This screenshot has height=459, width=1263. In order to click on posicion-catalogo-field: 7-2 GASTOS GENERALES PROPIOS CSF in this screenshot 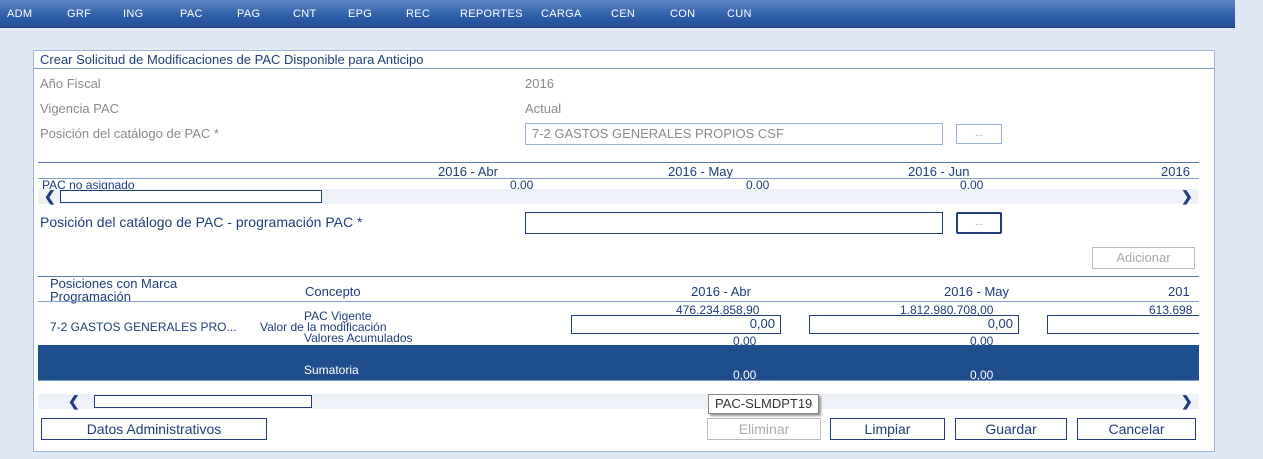, I will do `click(734, 134)`.